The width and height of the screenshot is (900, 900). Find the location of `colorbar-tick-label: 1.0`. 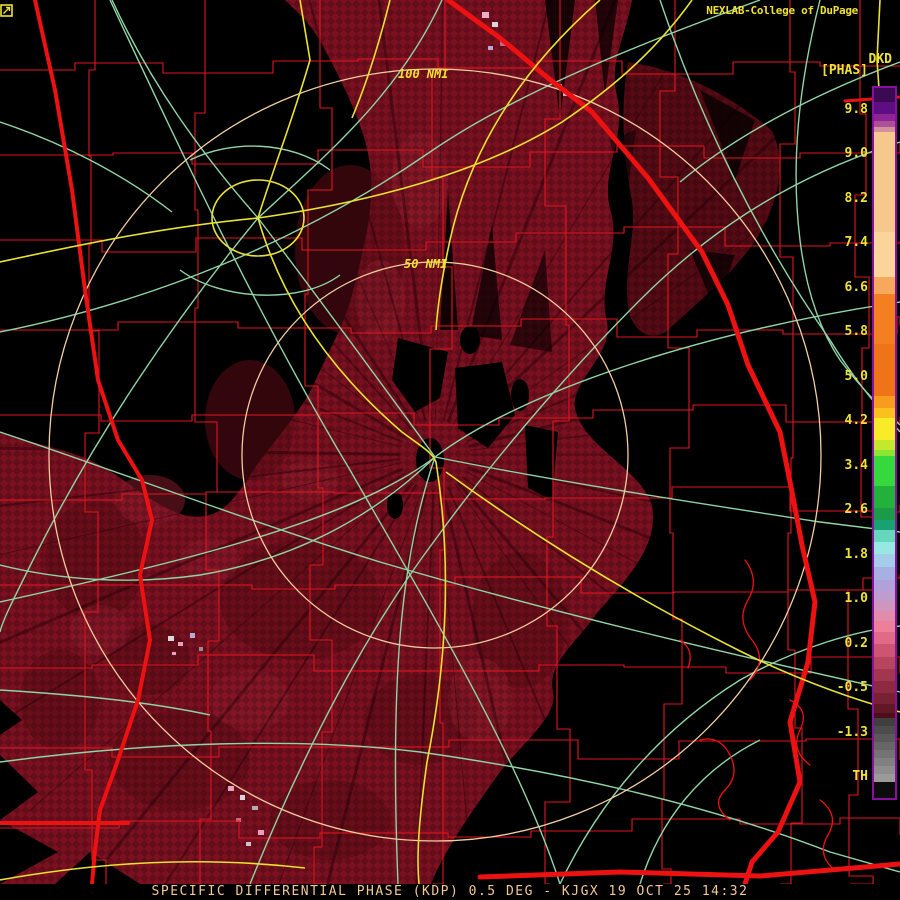

colorbar-tick-label: 1.0 is located at coordinates (856, 599).